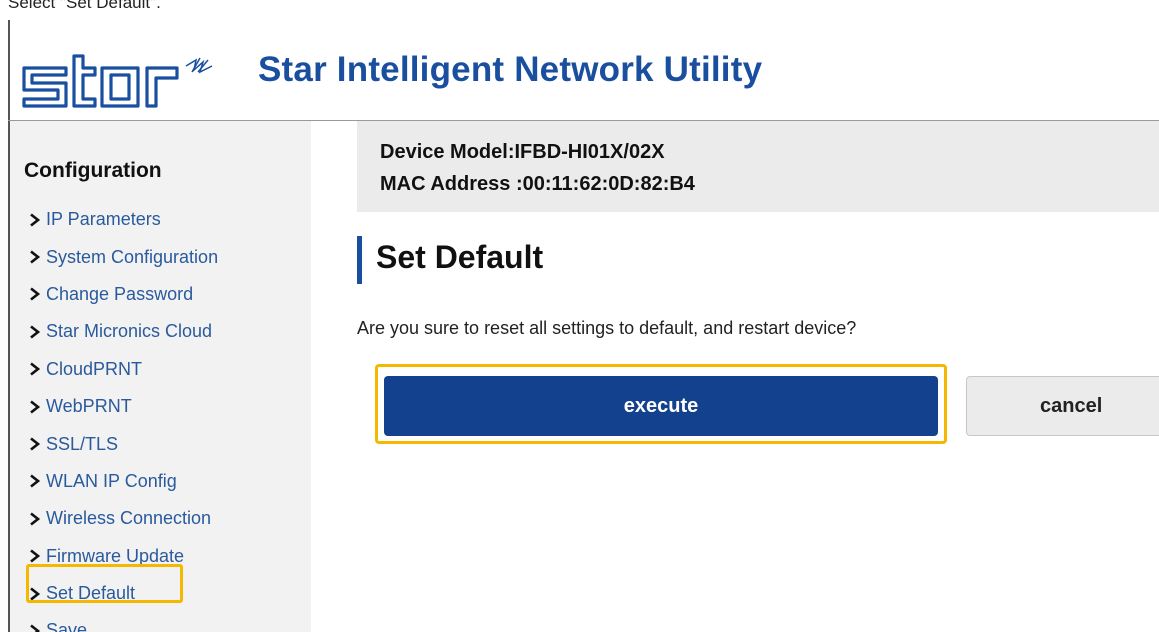 This screenshot has width=1159, height=632. I want to click on sidebar-heading: Configuration, so click(93, 170).